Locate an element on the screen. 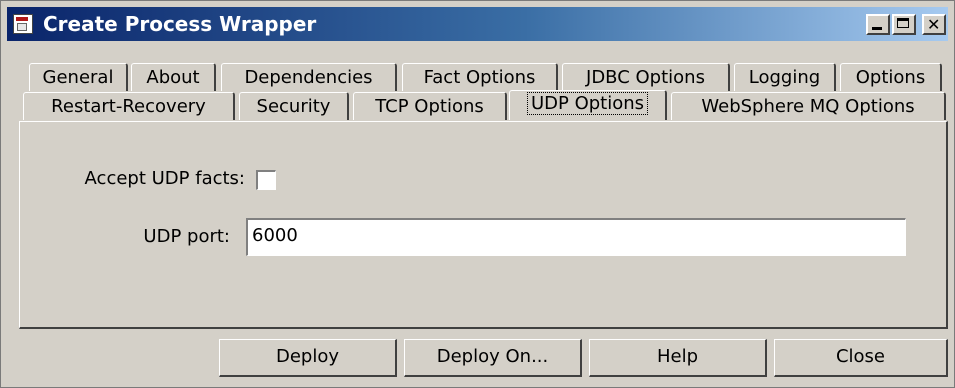 The image size is (955, 388). tab-label: WebSphere MQ Options is located at coordinates (808, 106).